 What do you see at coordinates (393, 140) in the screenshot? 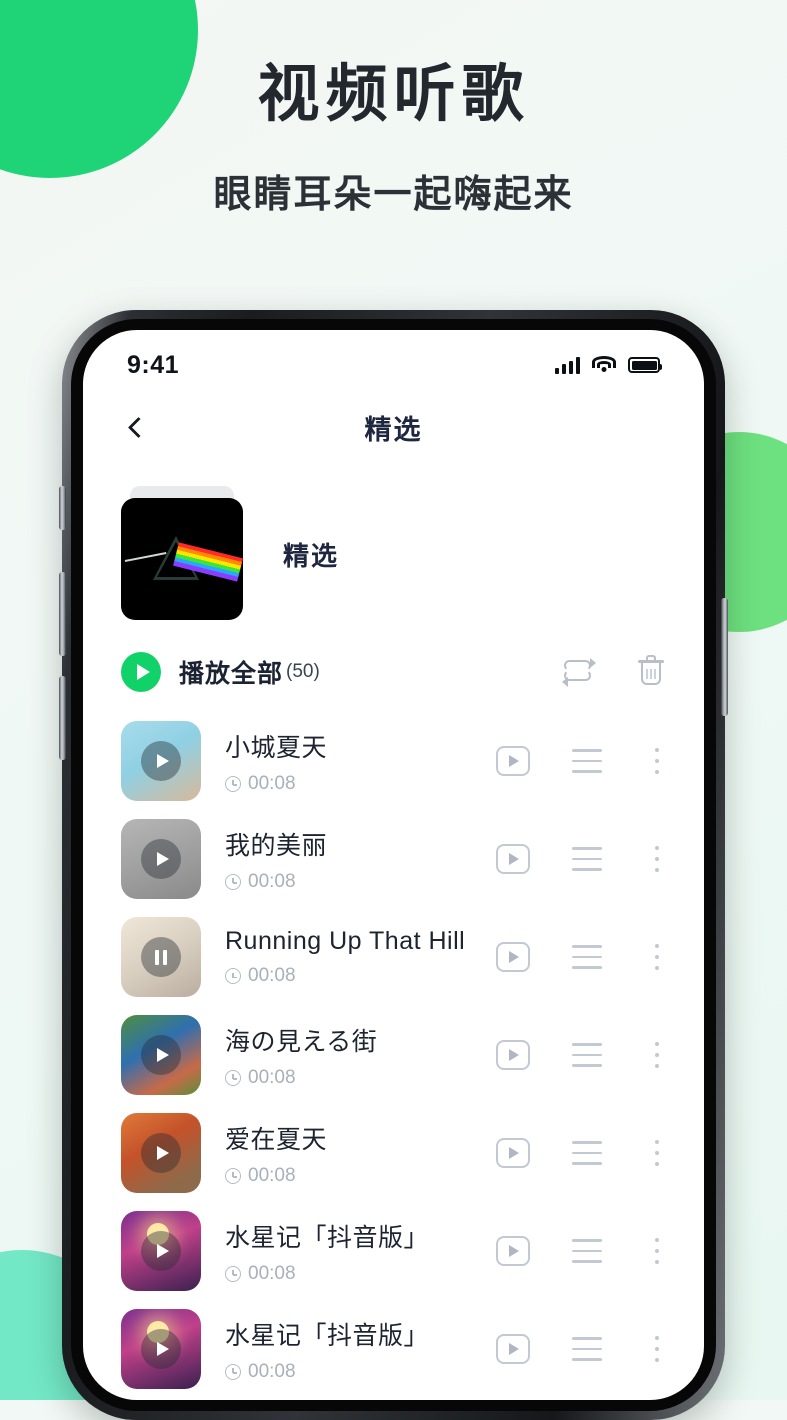
I see `promo-heading-block: 视频听歌 眼睛耳朵一起嗨起来` at bounding box center [393, 140].